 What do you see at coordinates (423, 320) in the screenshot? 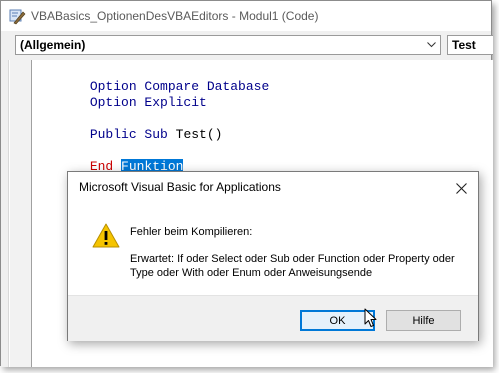
I see `help-button: Hilfe` at bounding box center [423, 320].